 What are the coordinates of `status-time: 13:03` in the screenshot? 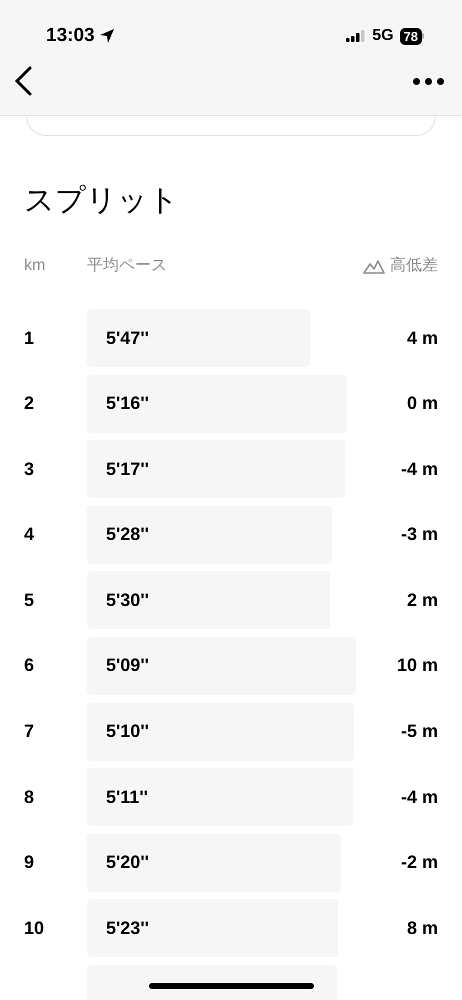 It's located at (70, 36).